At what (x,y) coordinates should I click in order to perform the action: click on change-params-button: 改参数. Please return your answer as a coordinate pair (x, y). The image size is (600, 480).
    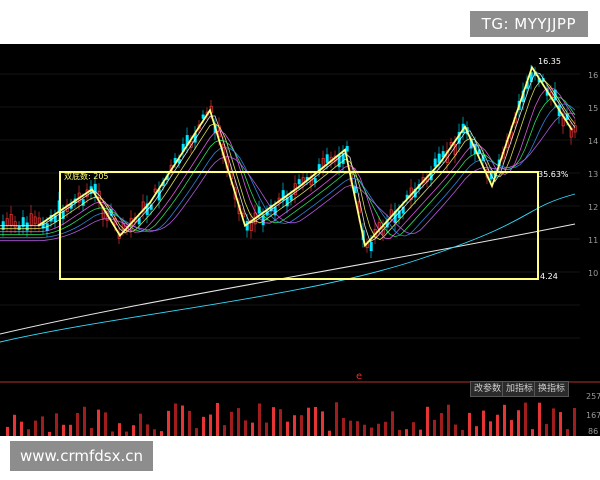
    Looking at the image, I should click on (488, 389).